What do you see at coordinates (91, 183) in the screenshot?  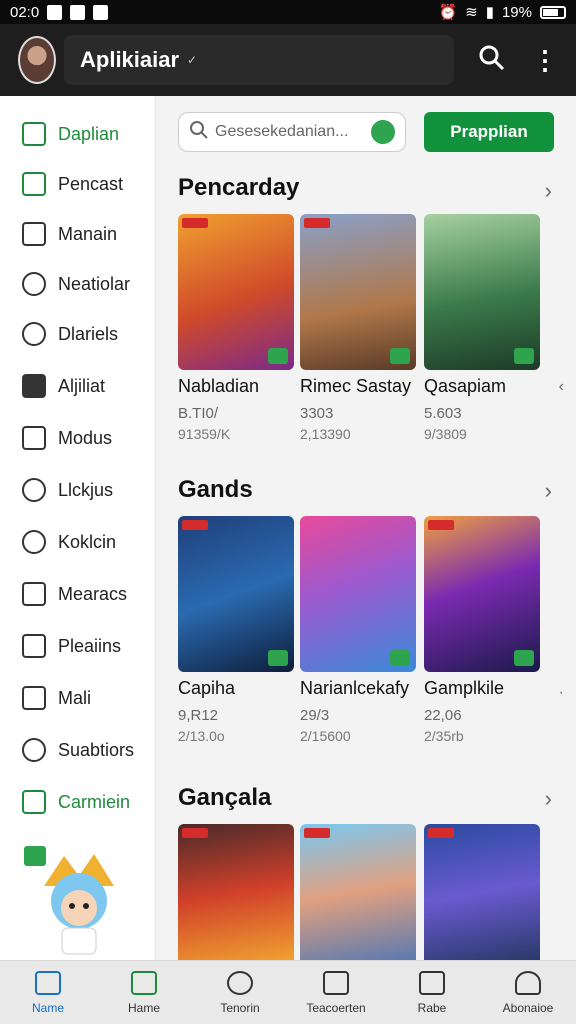 I see `sidebar-item-label: Pencast` at bounding box center [91, 183].